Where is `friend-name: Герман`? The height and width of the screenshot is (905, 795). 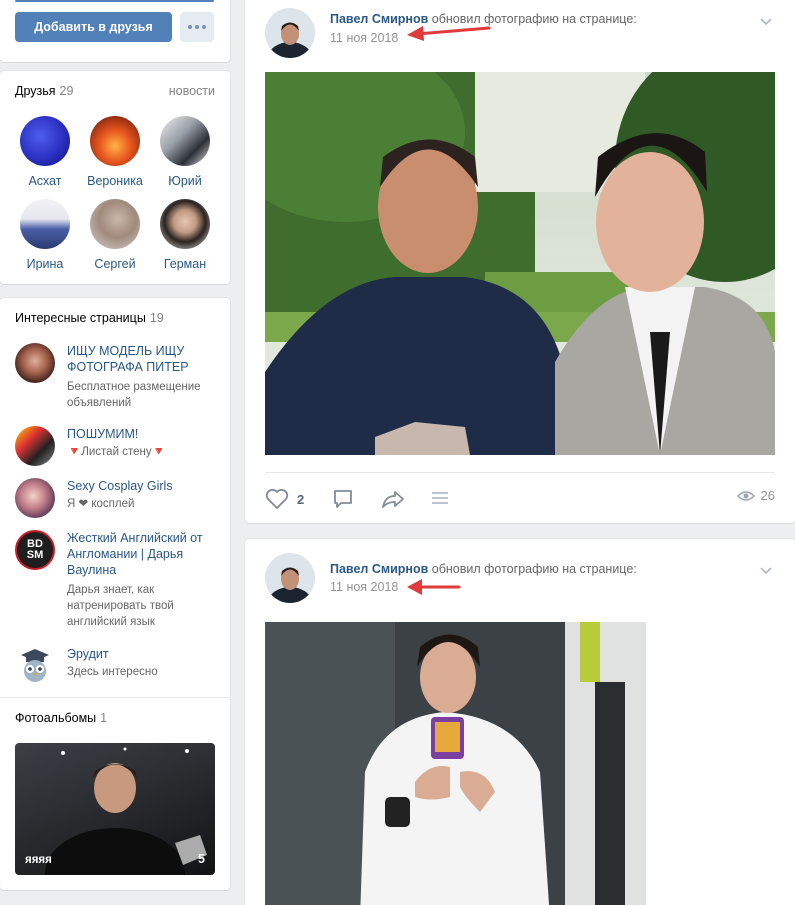
friend-name: Герман is located at coordinates (185, 264).